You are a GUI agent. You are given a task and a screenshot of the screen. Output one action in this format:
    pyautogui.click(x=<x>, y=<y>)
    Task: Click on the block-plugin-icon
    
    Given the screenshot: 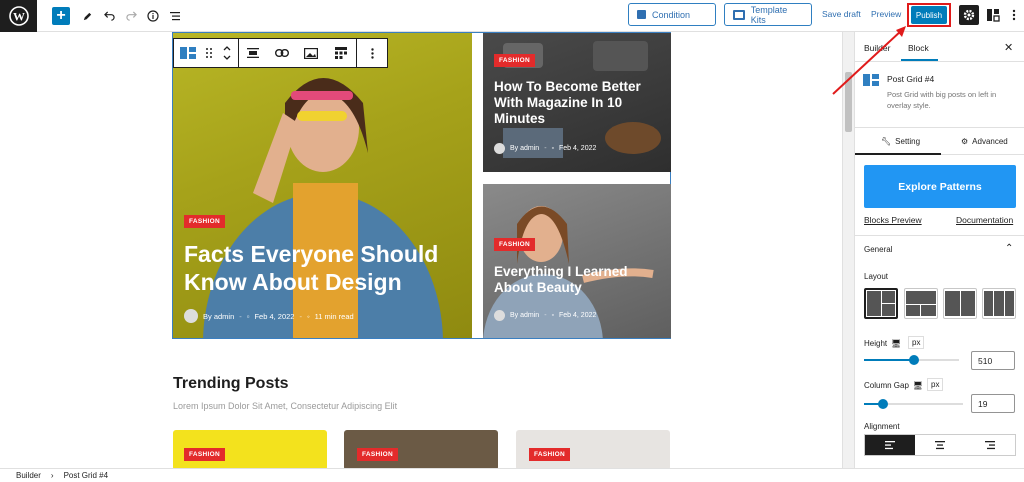 What is the action you would take?
    pyautogui.click(x=993, y=15)
    